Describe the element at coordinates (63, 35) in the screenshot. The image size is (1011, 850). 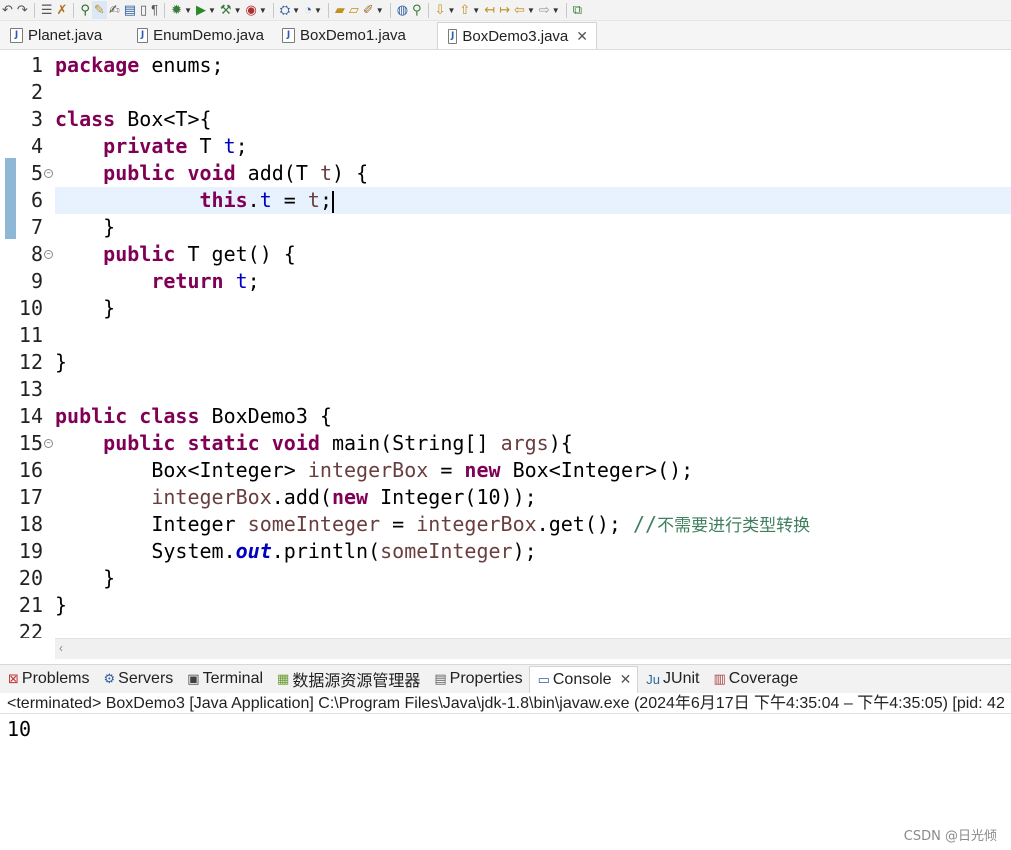
I see `editor-tab: J Planet.java` at that location.